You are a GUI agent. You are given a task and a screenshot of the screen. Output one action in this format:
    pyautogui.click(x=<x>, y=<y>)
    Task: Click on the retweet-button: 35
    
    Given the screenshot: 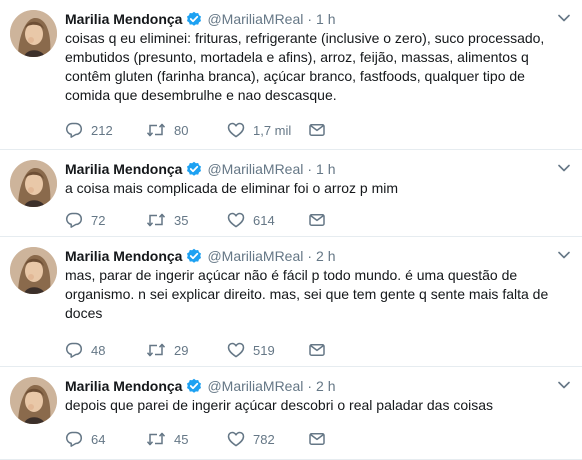 What is the action you would take?
    pyautogui.click(x=186, y=220)
    